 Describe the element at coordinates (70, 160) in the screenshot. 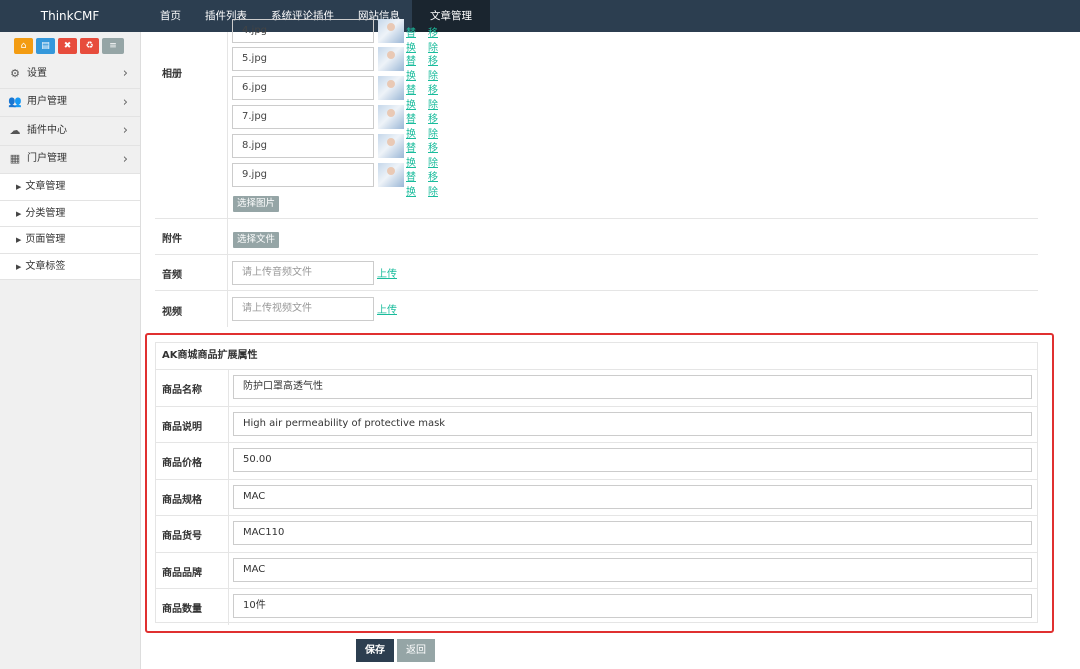

I see `sidebar-item-portal: ▦ 门户管理 ›` at that location.